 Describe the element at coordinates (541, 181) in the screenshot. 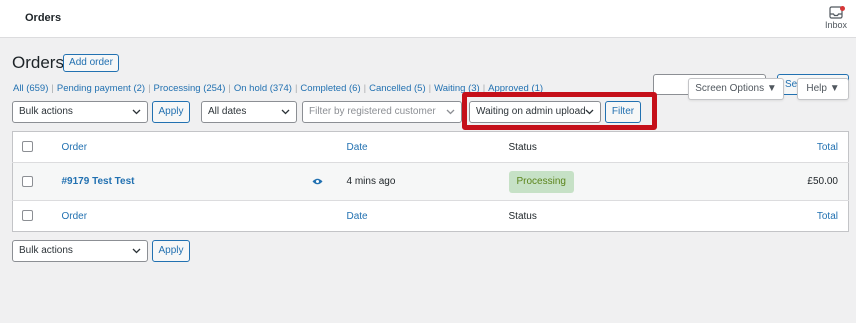

I see `status-badge: Processing` at that location.